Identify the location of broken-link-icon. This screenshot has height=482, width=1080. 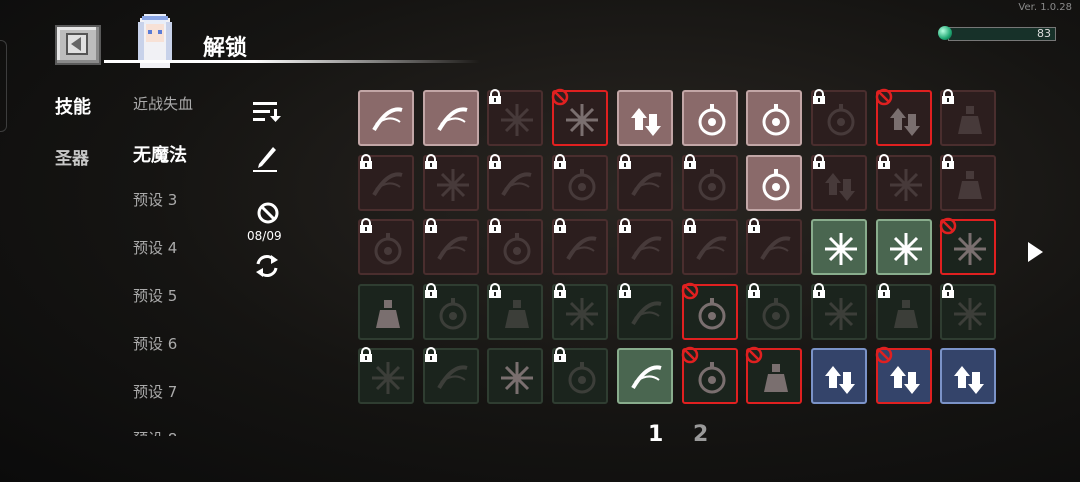
(970, 249).